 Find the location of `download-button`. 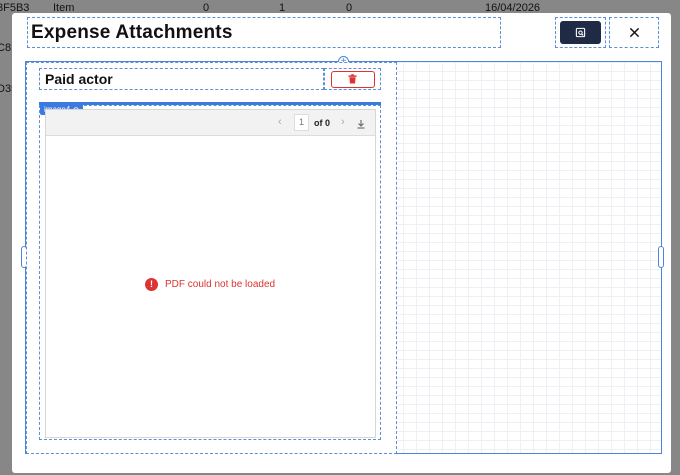

download-button is located at coordinates (361, 125).